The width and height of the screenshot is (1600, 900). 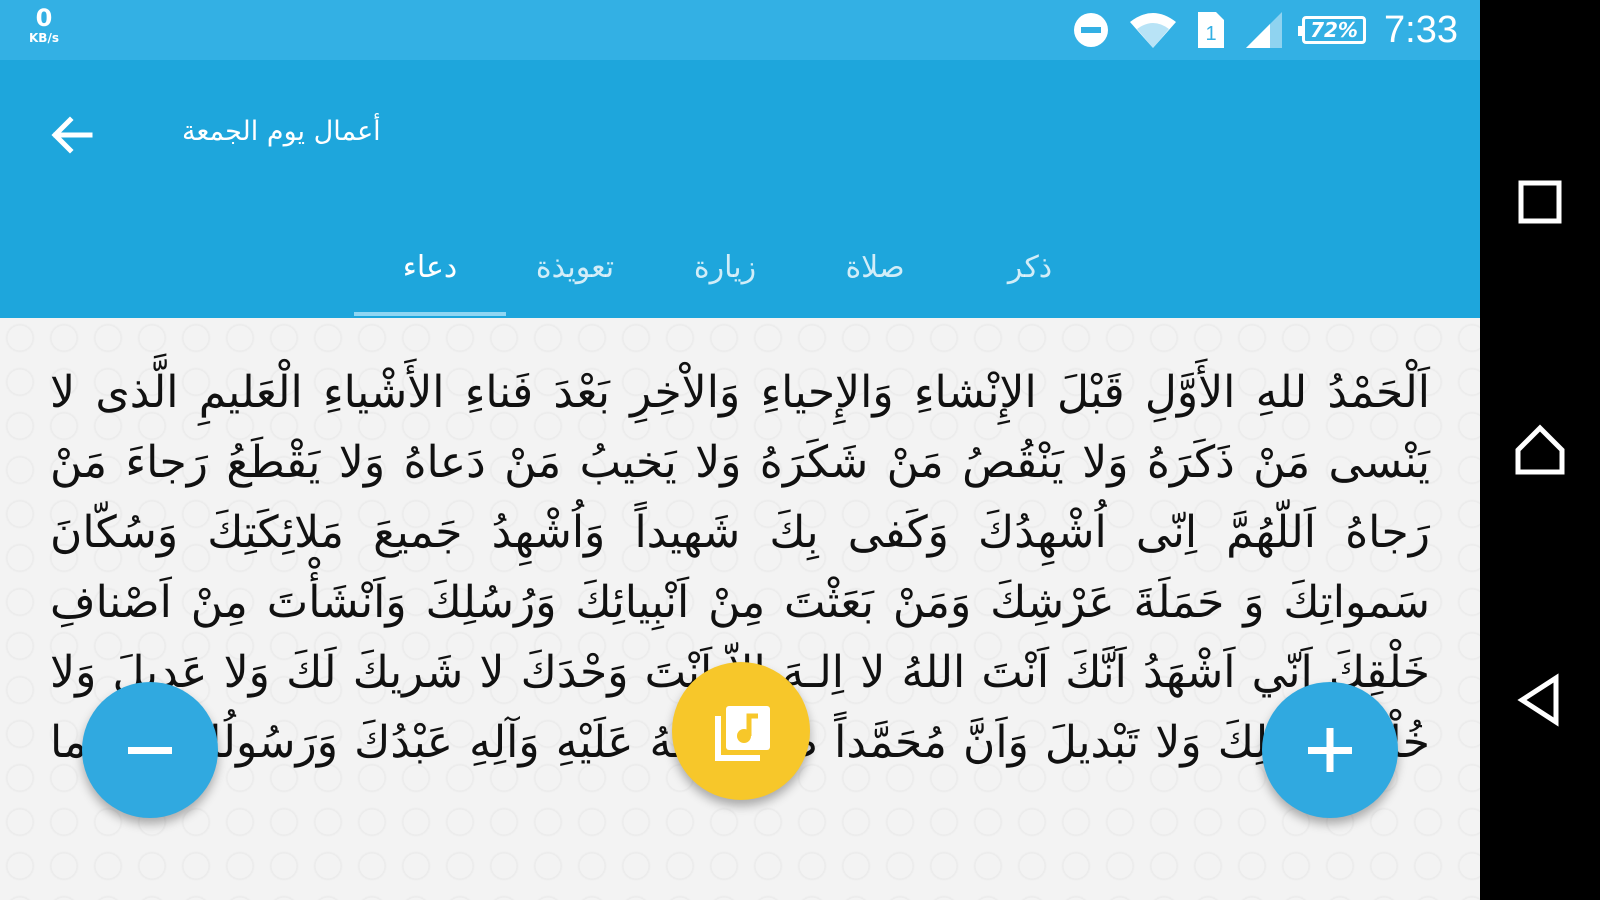 What do you see at coordinates (875, 268) in the screenshot?
I see `tab-salat: صلاة` at bounding box center [875, 268].